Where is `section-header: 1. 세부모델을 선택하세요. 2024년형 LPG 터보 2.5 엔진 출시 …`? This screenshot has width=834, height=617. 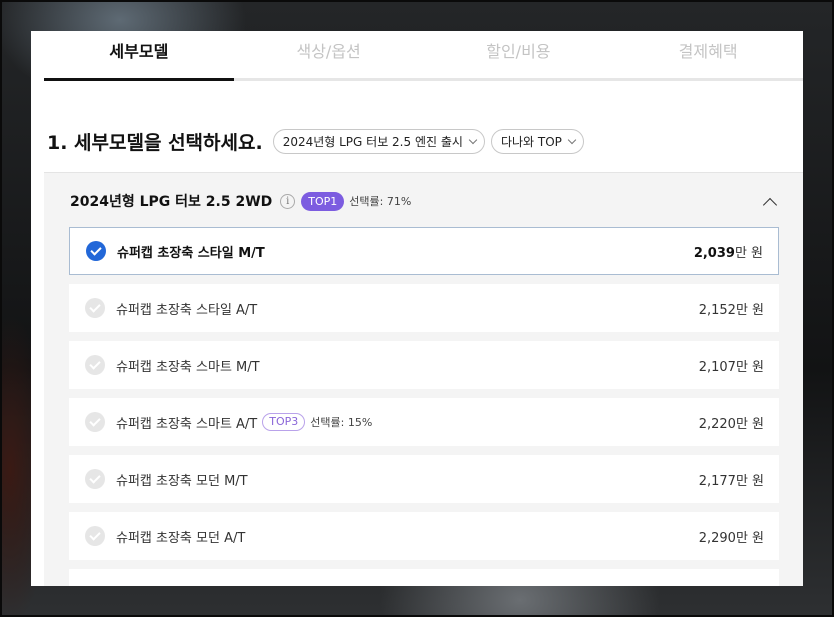 section-header: 1. 세부모델을 선택하세요. 2024년형 LPG 터보 2.5 엔진 출시 … is located at coordinates (318, 141).